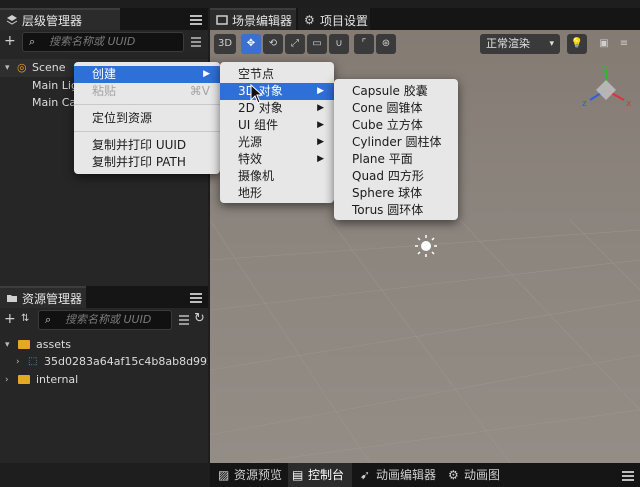  Describe the element at coordinates (628, 475) in the screenshot. I see `bottom-menu-icon` at that location.